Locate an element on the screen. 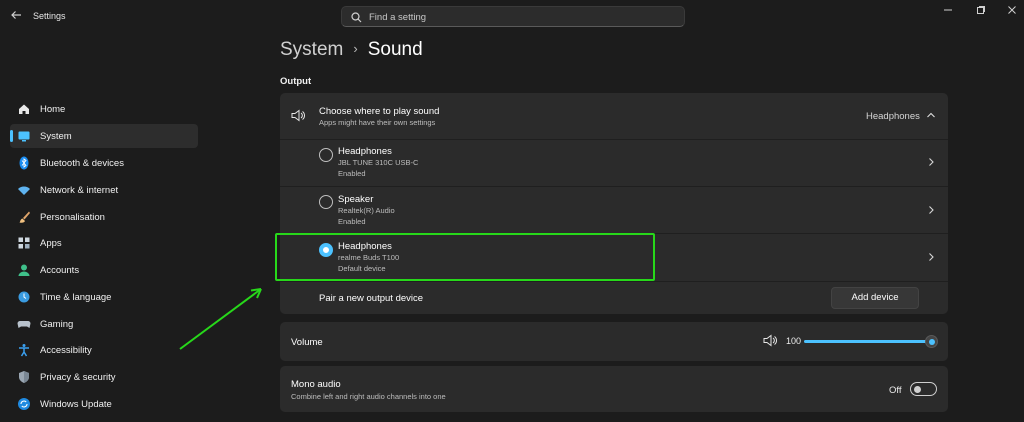 The width and height of the screenshot is (1024, 422). restore-button is located at coordinates (981, 11).